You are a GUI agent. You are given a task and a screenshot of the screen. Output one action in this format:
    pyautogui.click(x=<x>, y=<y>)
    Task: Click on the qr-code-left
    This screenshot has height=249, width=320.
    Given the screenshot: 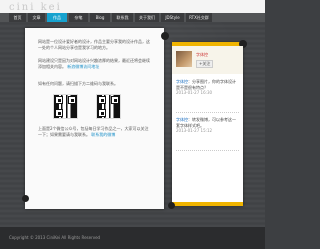 What is the action you would take?
    pyautogui.click(x=65, y=106)
    